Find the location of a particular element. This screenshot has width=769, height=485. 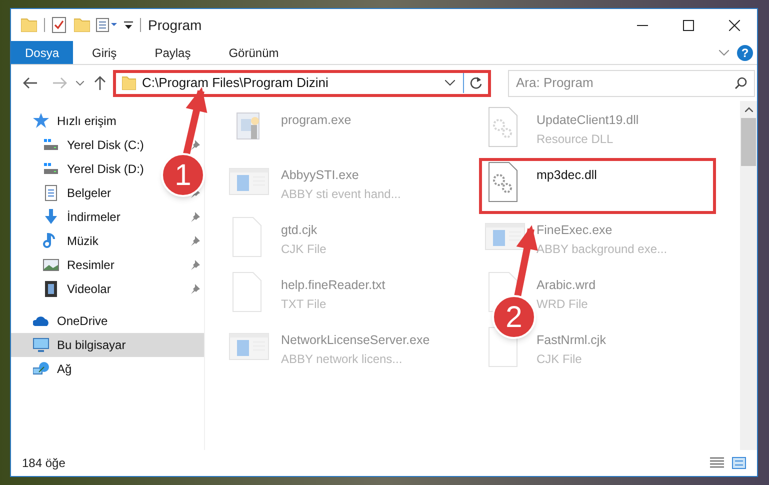

step-number-badge: 1 is located at coordinates (183, 175).